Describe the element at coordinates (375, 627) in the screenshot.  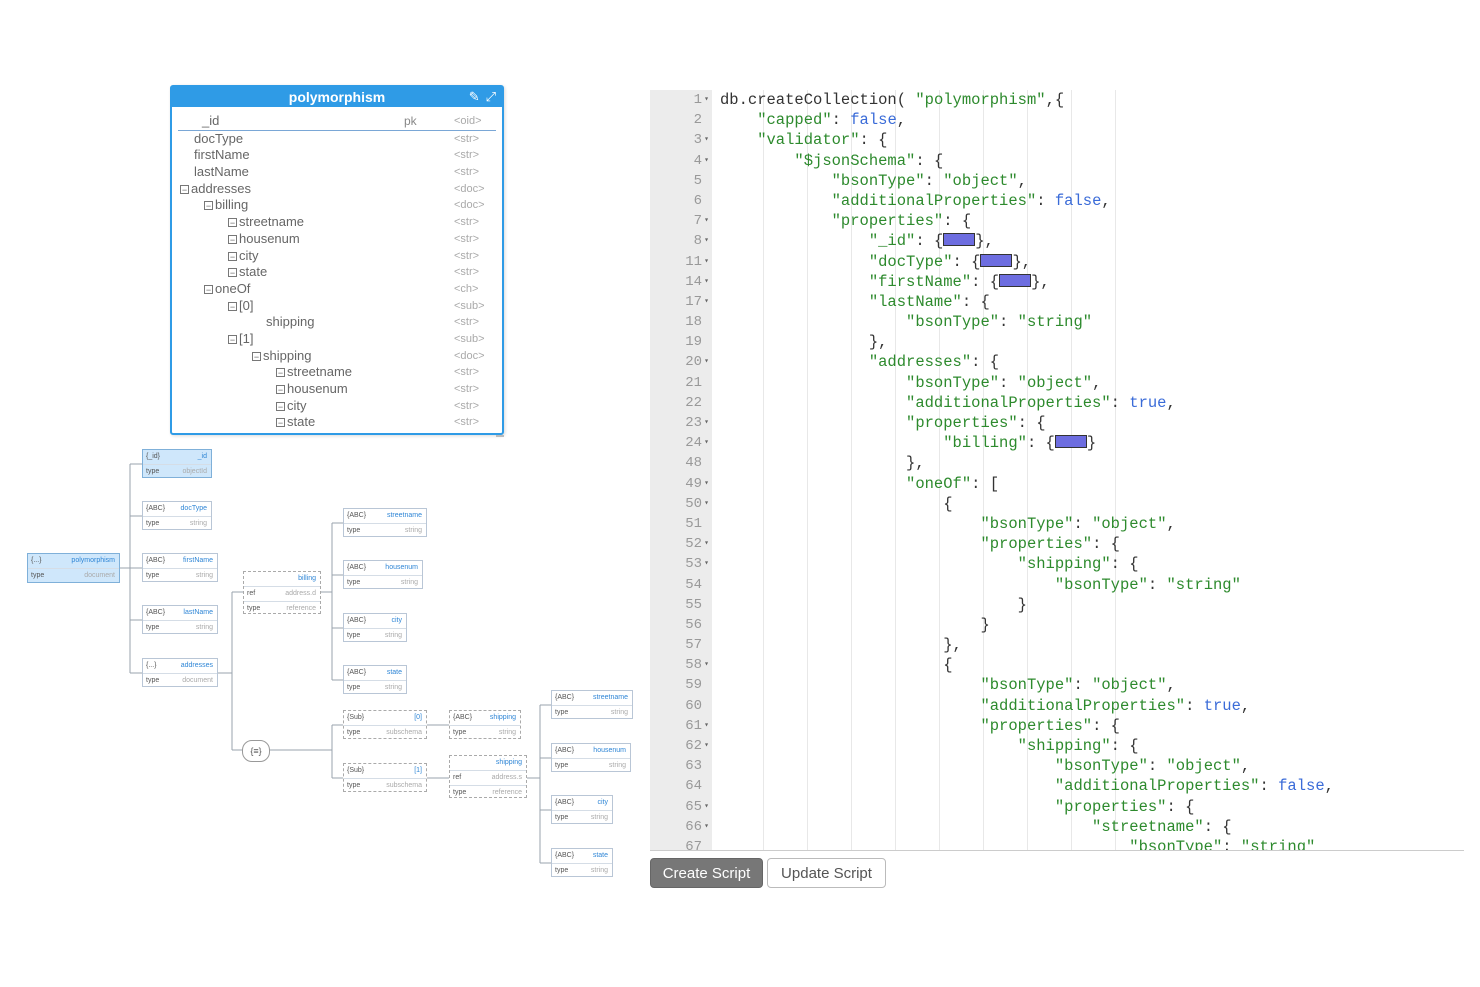
I see `tree-node-city: {ABC} city type string` at that location.